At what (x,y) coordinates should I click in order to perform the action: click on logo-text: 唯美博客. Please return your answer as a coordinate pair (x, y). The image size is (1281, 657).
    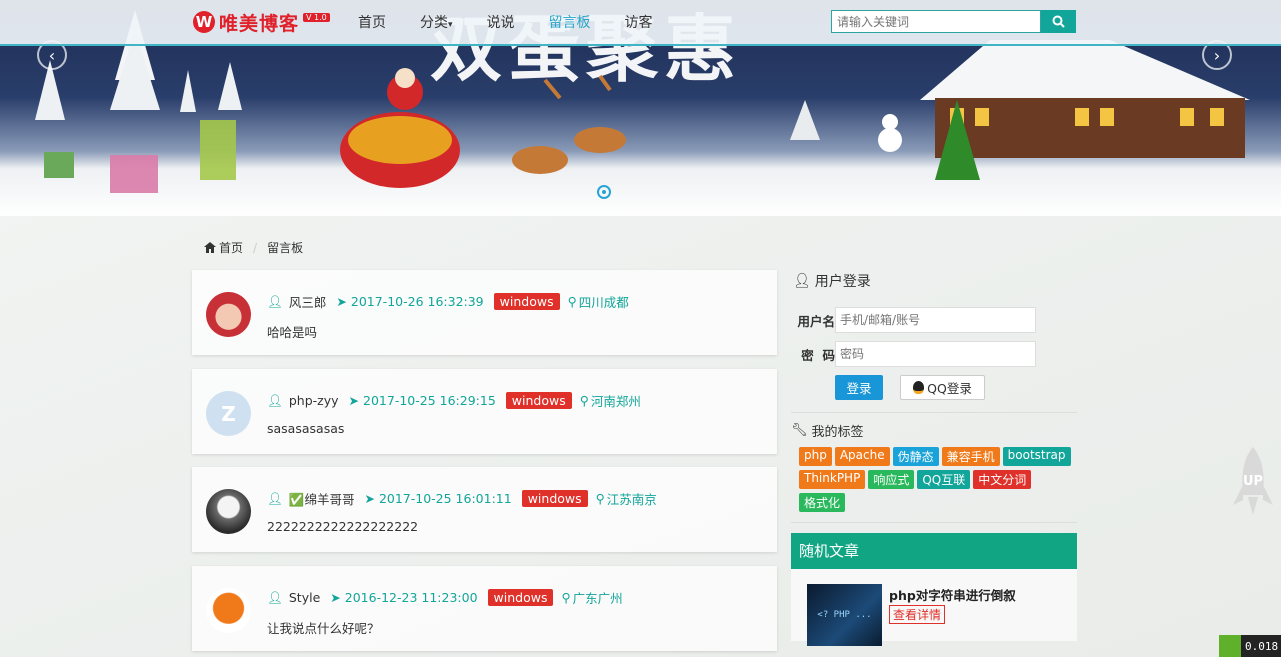
    Looking at the image, I should click on (259, 23).